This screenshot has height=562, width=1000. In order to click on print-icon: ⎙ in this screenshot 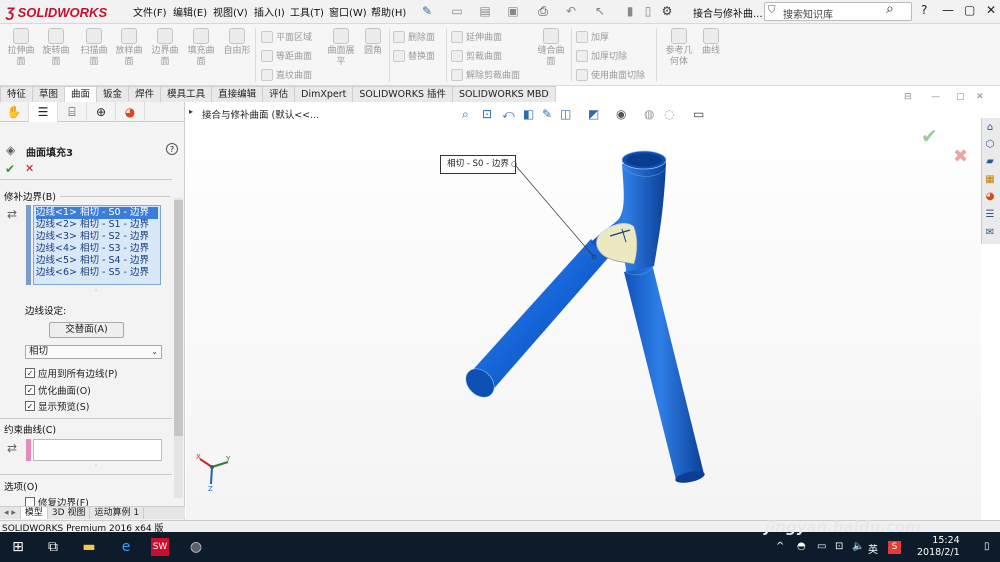, I will do `click(543, 11)`.